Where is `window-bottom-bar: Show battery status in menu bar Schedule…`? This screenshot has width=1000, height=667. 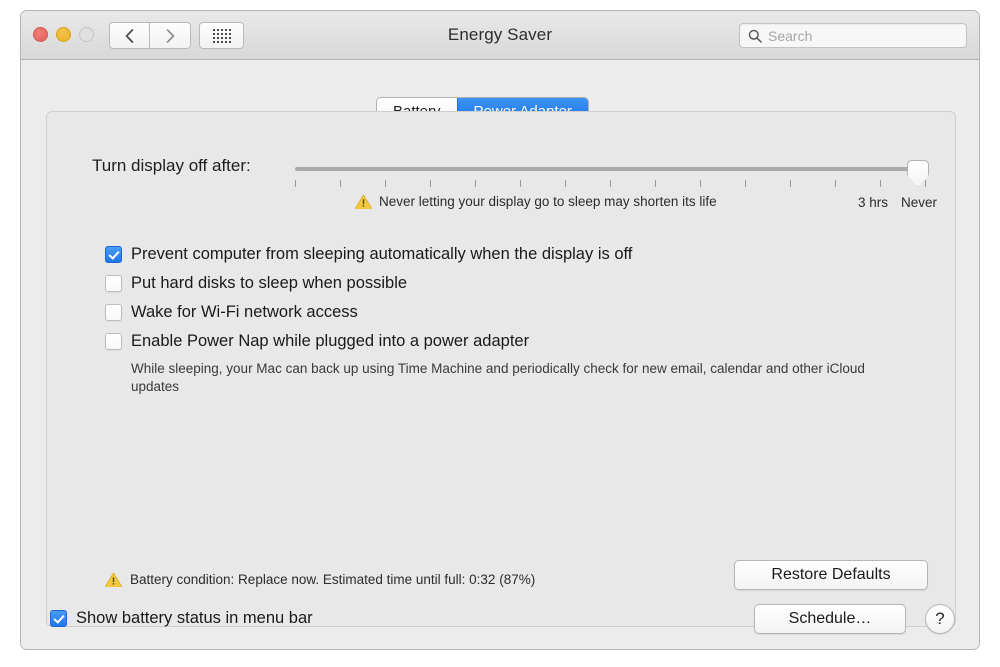
window-bottom-bar: Show battery status in menu bar Schedule… is located at coordinates (500, 621).